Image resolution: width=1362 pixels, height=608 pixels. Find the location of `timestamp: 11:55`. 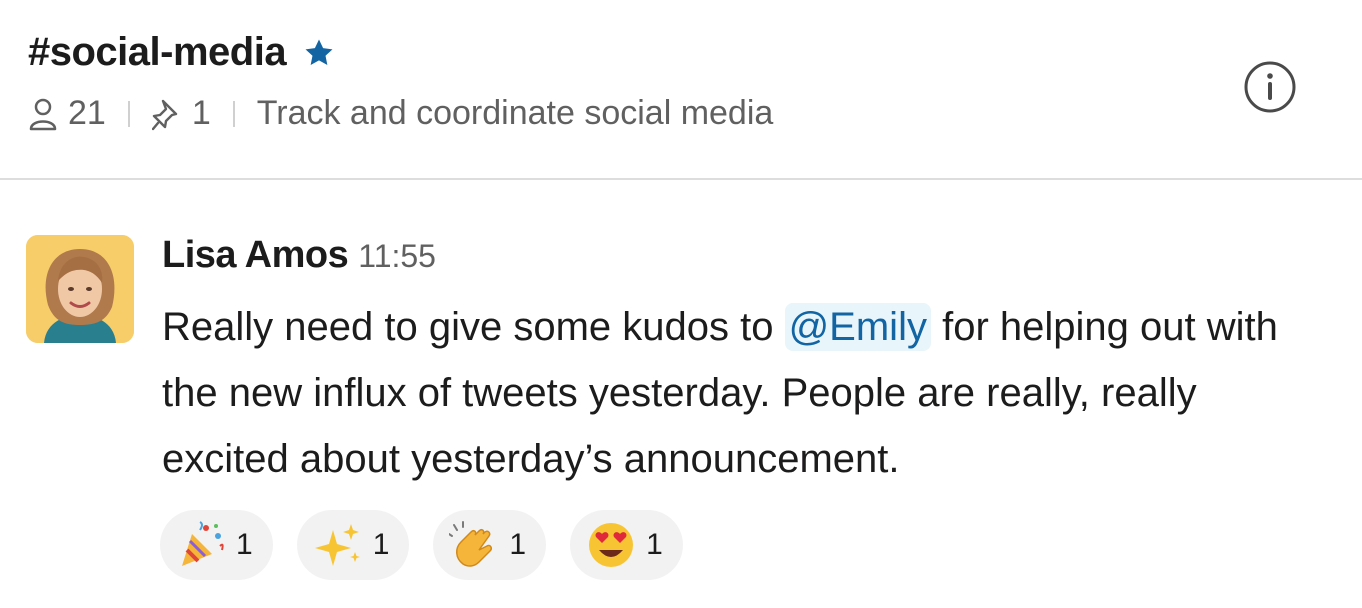

timestamp: 11:55 is located at coordinates (397, 256).